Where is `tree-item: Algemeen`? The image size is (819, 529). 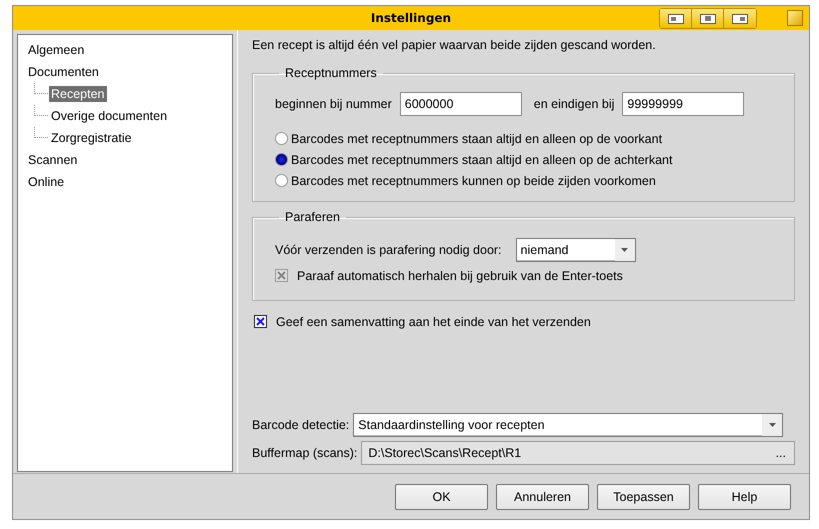
tree-item: Algemeen is located at coordinates (56, 50).